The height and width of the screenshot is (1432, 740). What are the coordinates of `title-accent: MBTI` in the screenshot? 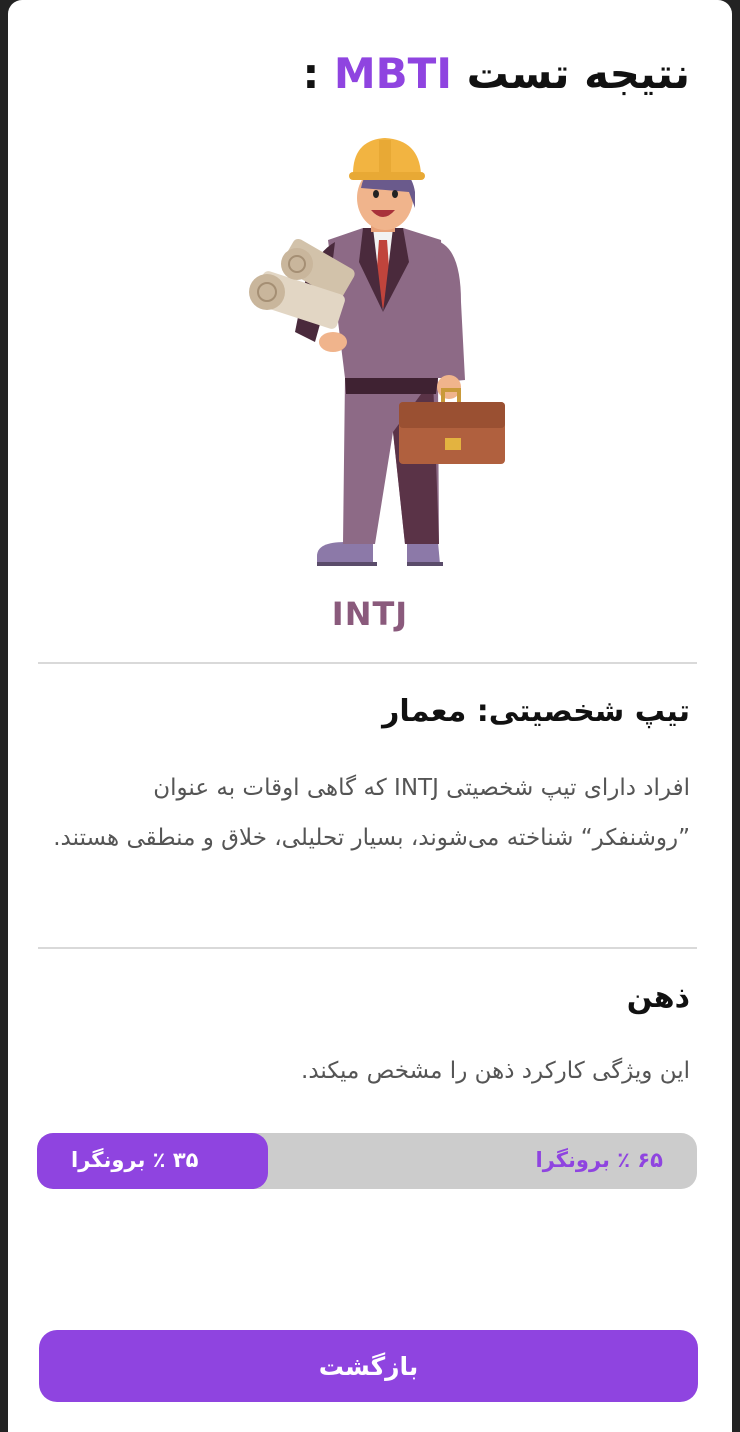 It's located at (392, 73).